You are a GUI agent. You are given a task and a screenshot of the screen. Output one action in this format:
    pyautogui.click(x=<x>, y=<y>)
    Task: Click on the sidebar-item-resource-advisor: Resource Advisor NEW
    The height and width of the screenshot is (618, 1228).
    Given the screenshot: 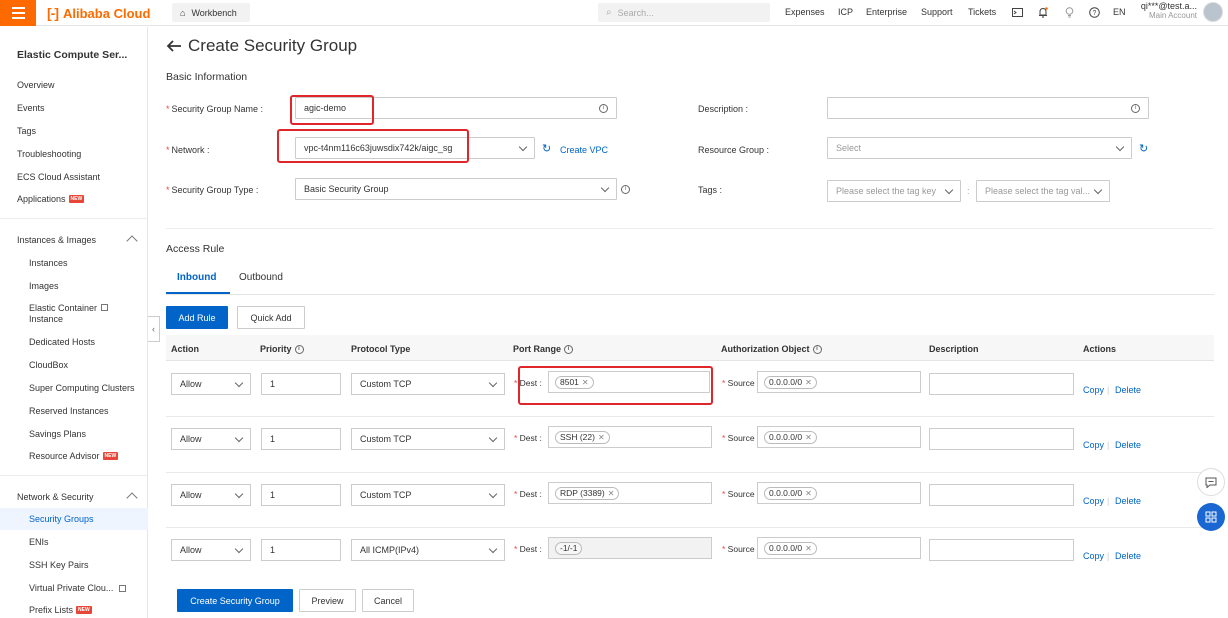 What is the action you would take?
    pyautogui.click(x=74, y=456)
    